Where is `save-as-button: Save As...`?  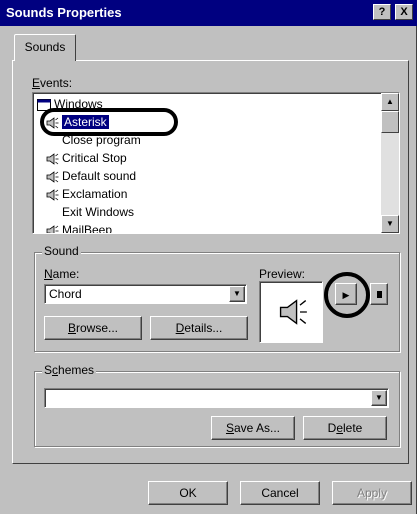
save-as-button: Save As... is located at coordinates (253, 428).